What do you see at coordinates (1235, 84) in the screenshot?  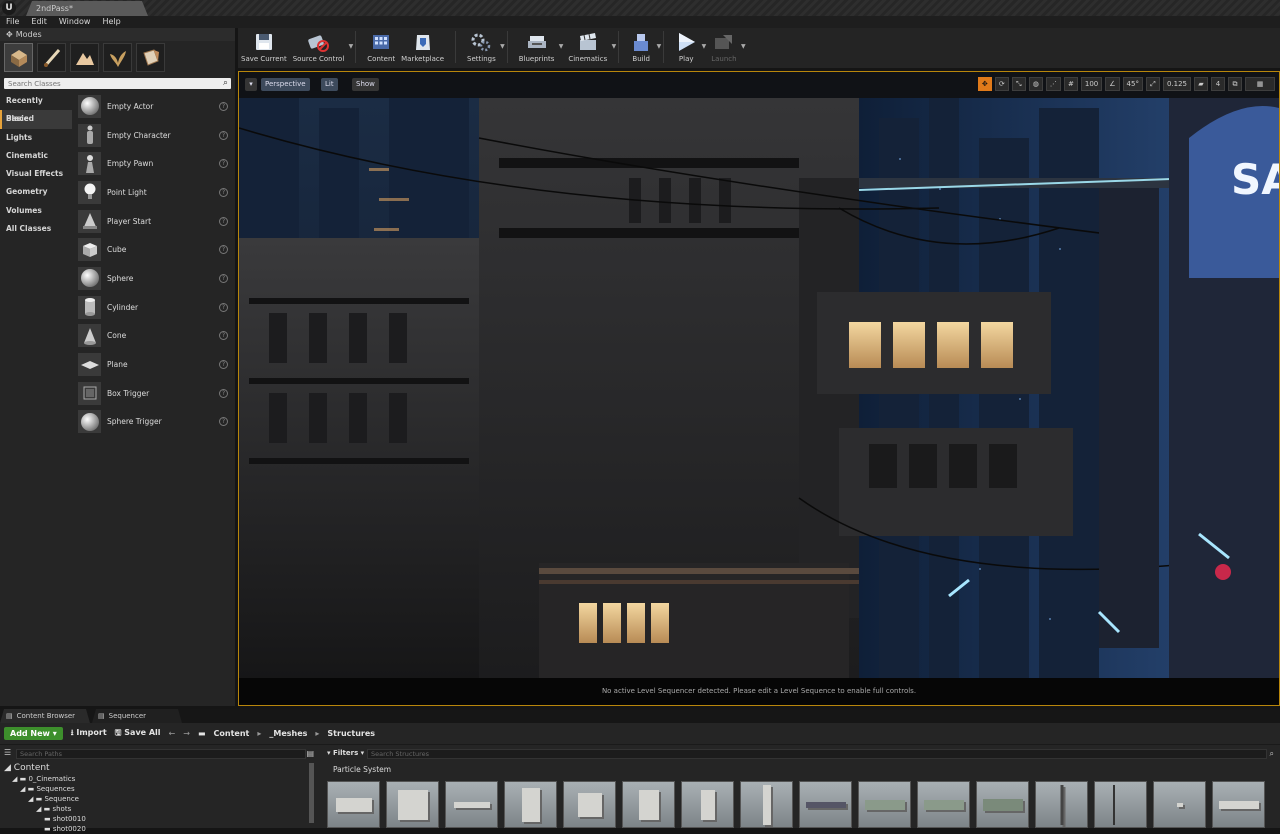 I see `maximize-viewport-icon: ⧉` at bounding box center [1235, 84].